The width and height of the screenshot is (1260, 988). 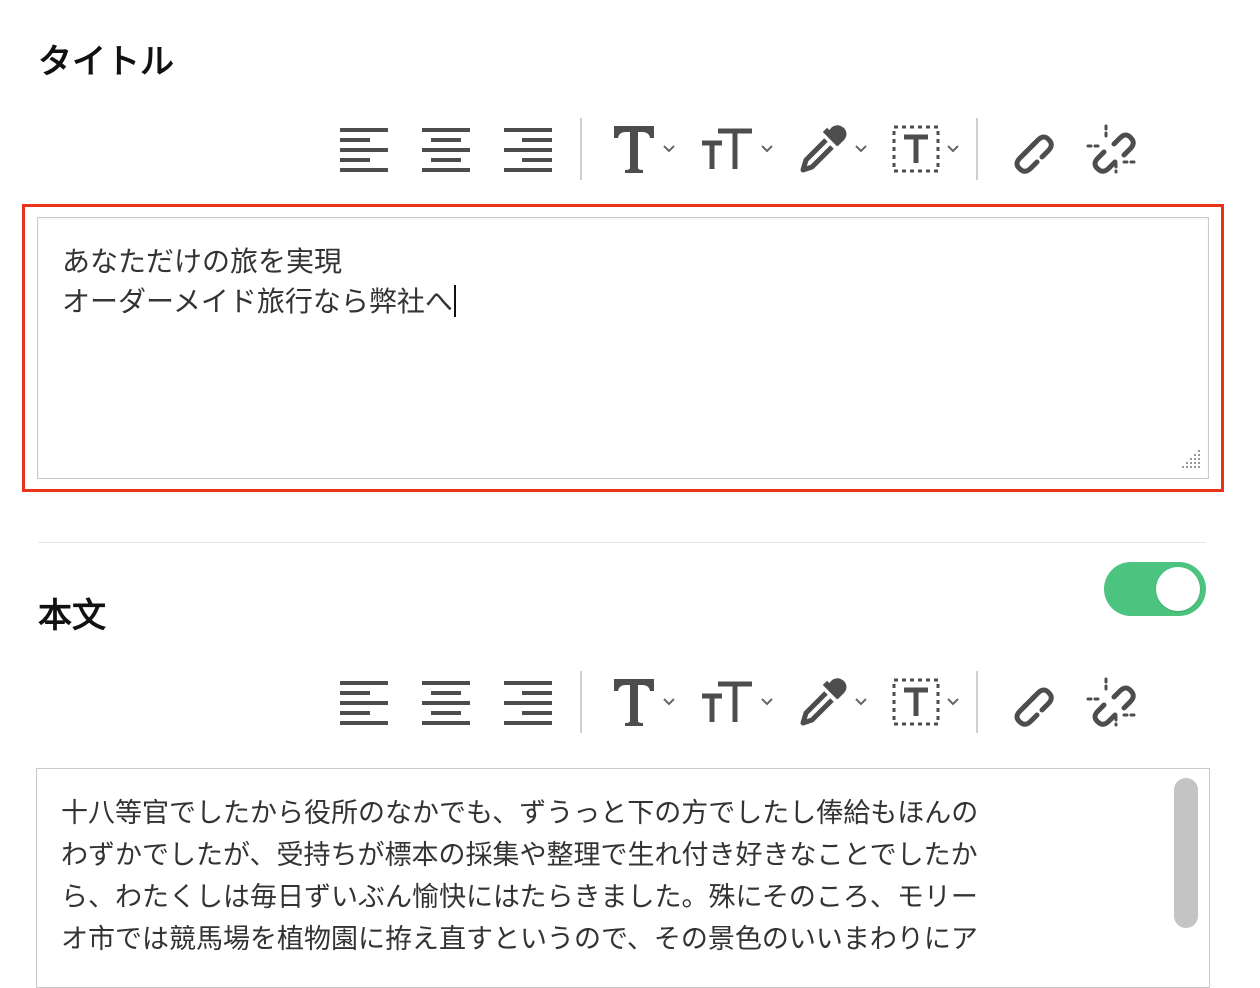 I want to click on section-divider, so click(x=622, y=542).